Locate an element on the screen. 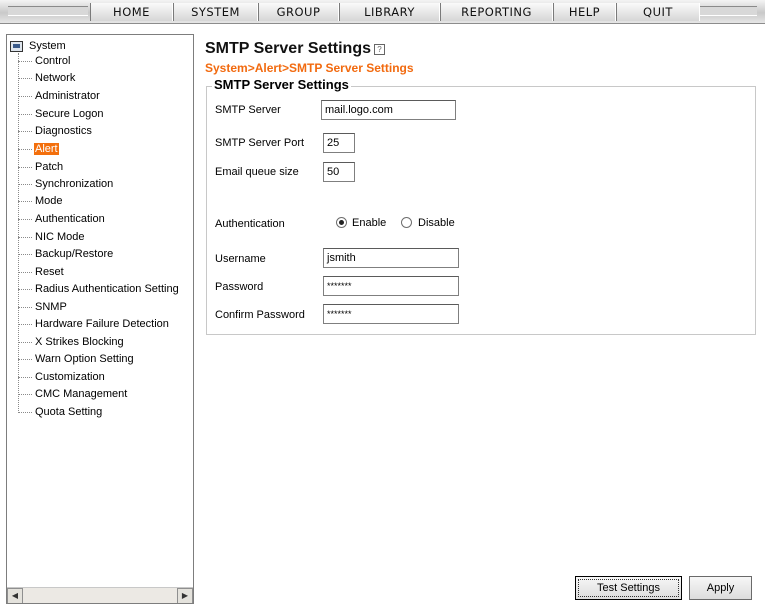  menu-reporting: REPORTING is located at coordinates (496, 12).